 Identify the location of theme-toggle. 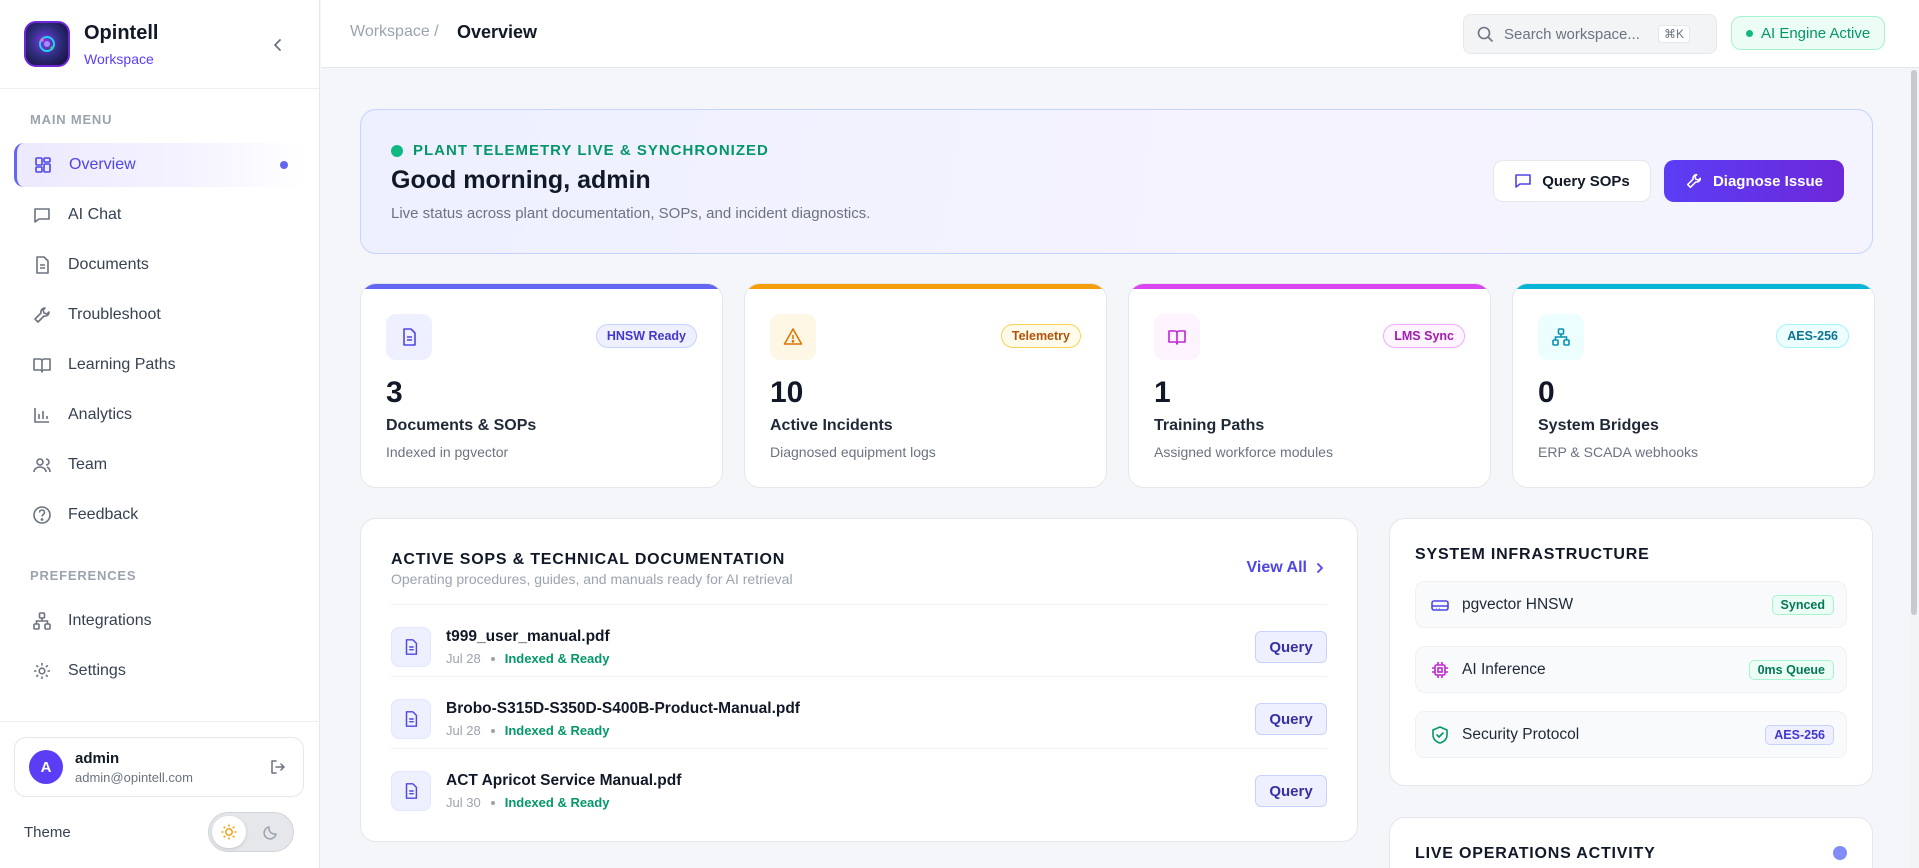
(251, 832).